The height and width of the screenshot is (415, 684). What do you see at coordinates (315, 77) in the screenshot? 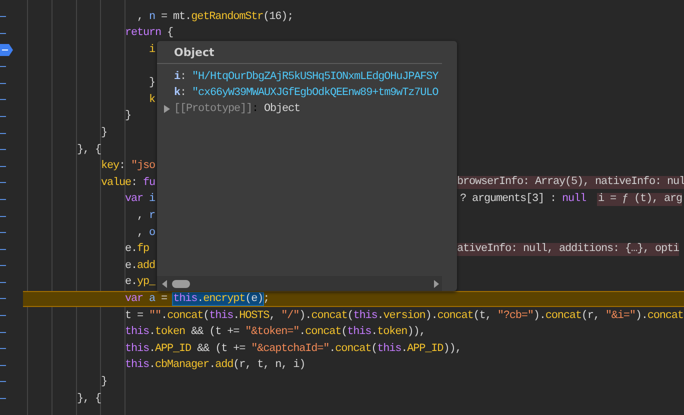
I see `property-row: i: "H/HtqOurDbgZAjR5kUSHq5IONxmLEdgOHuJPAFSY` at bounding box center [315, 77].